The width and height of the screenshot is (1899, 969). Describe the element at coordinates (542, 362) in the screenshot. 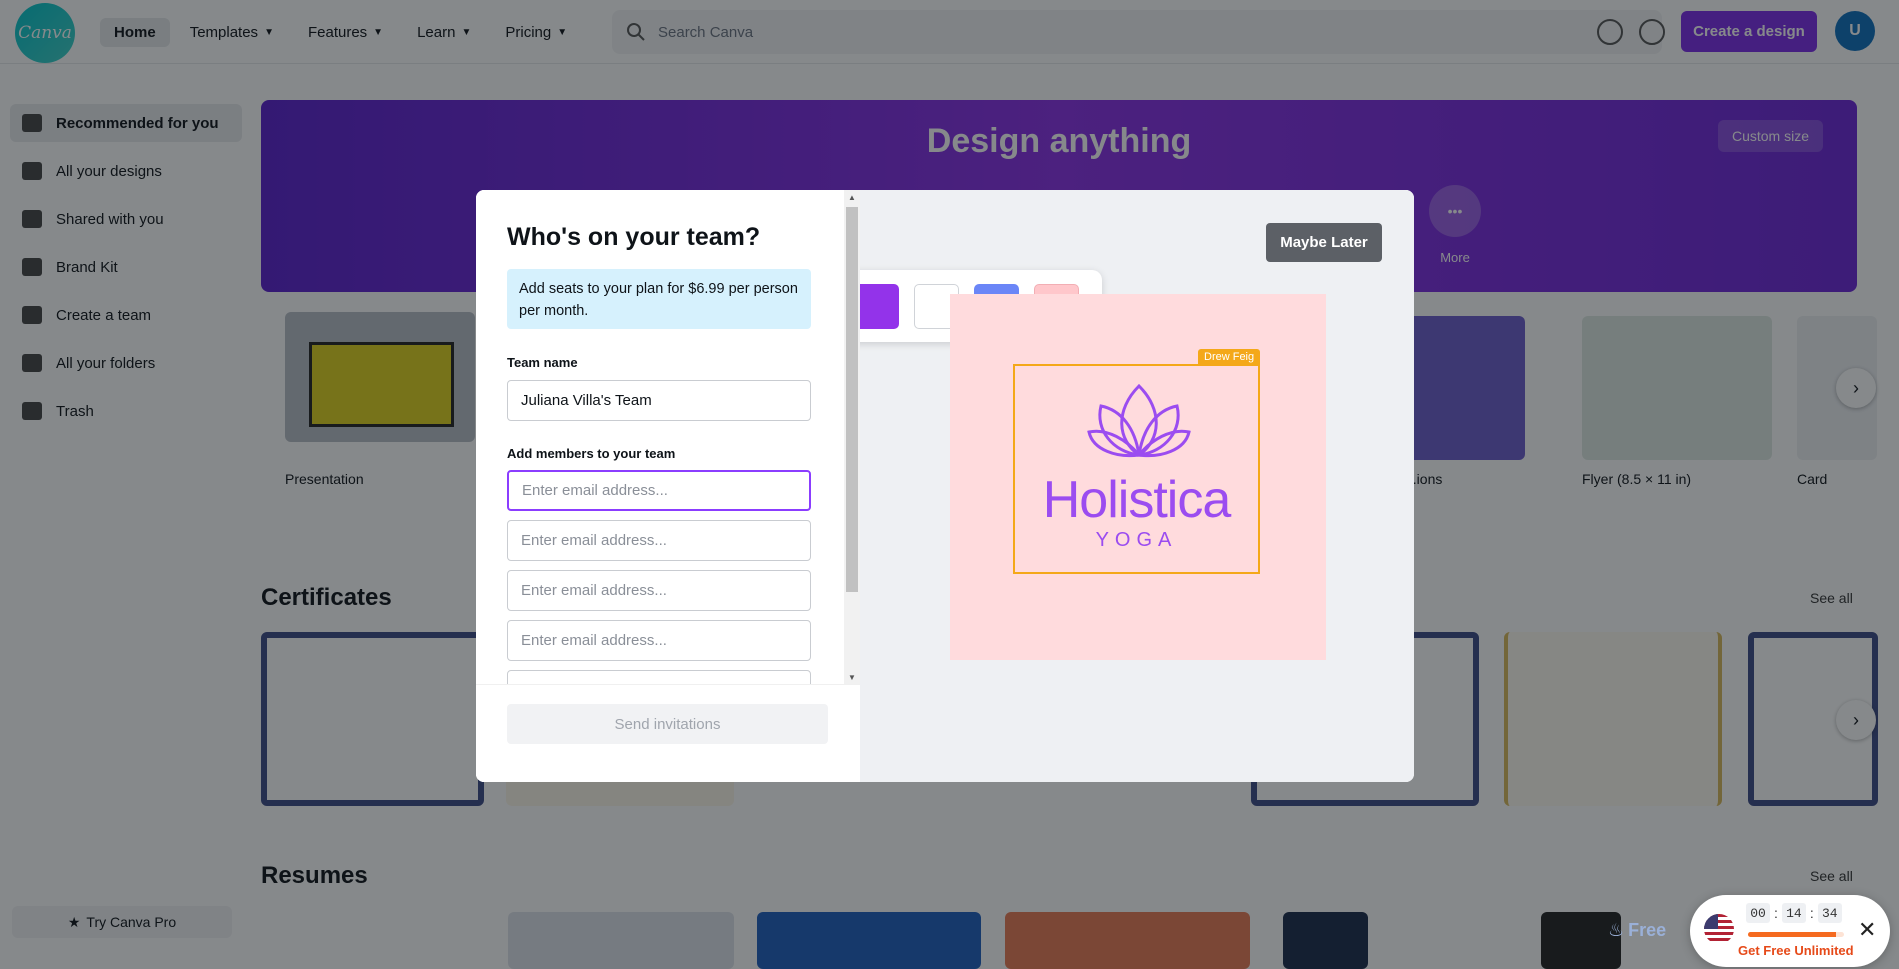

I see `team-name-label: Team name` at that location.